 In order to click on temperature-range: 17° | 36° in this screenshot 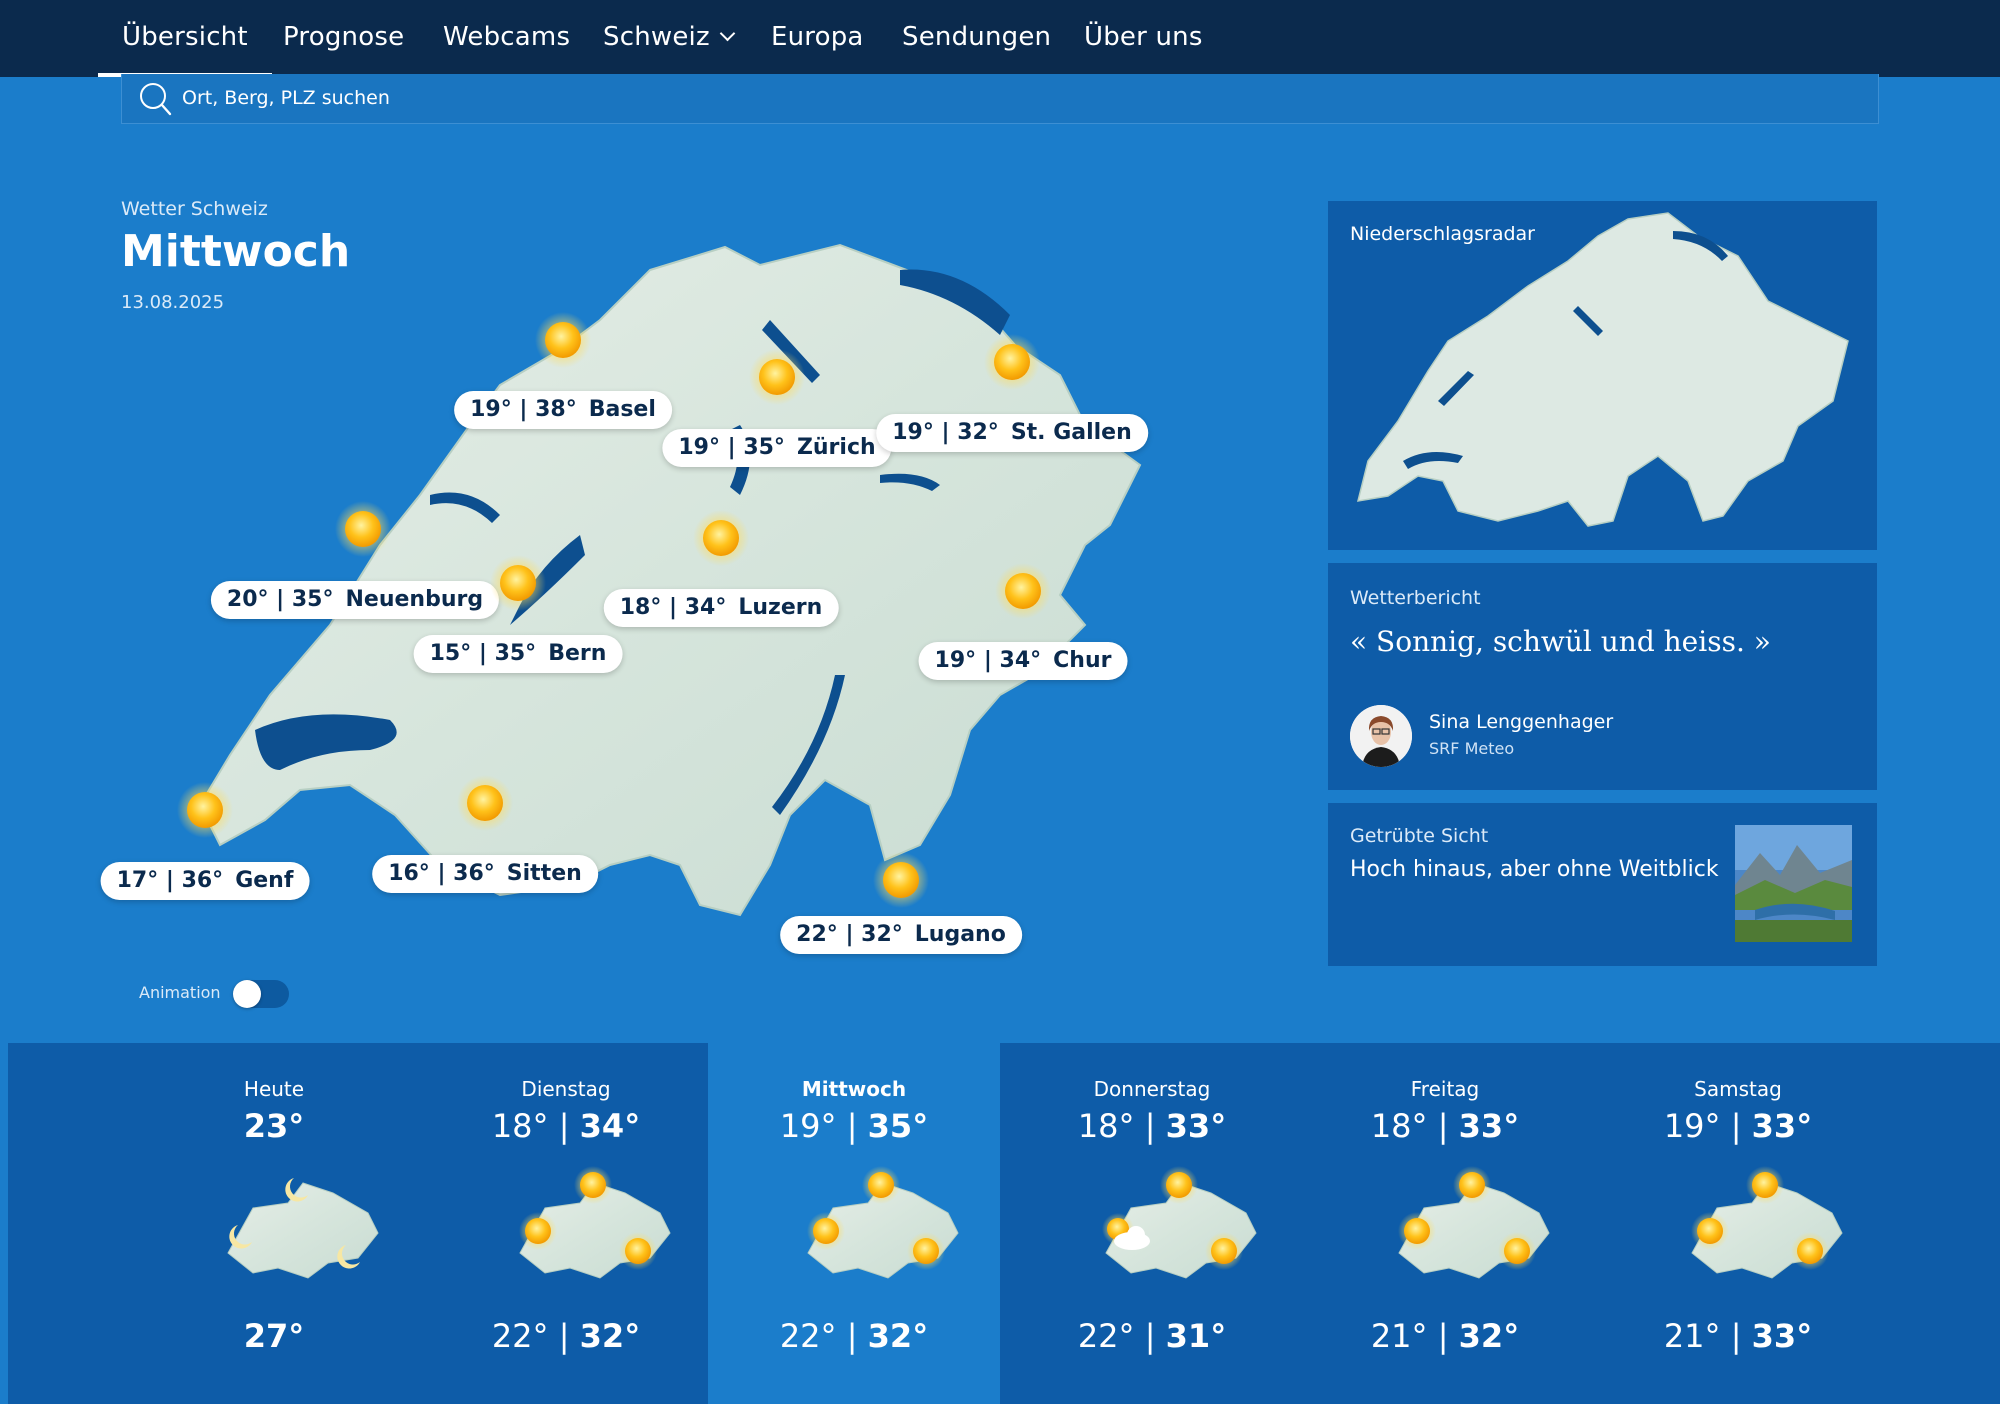, I will do `click(170, 880)`.